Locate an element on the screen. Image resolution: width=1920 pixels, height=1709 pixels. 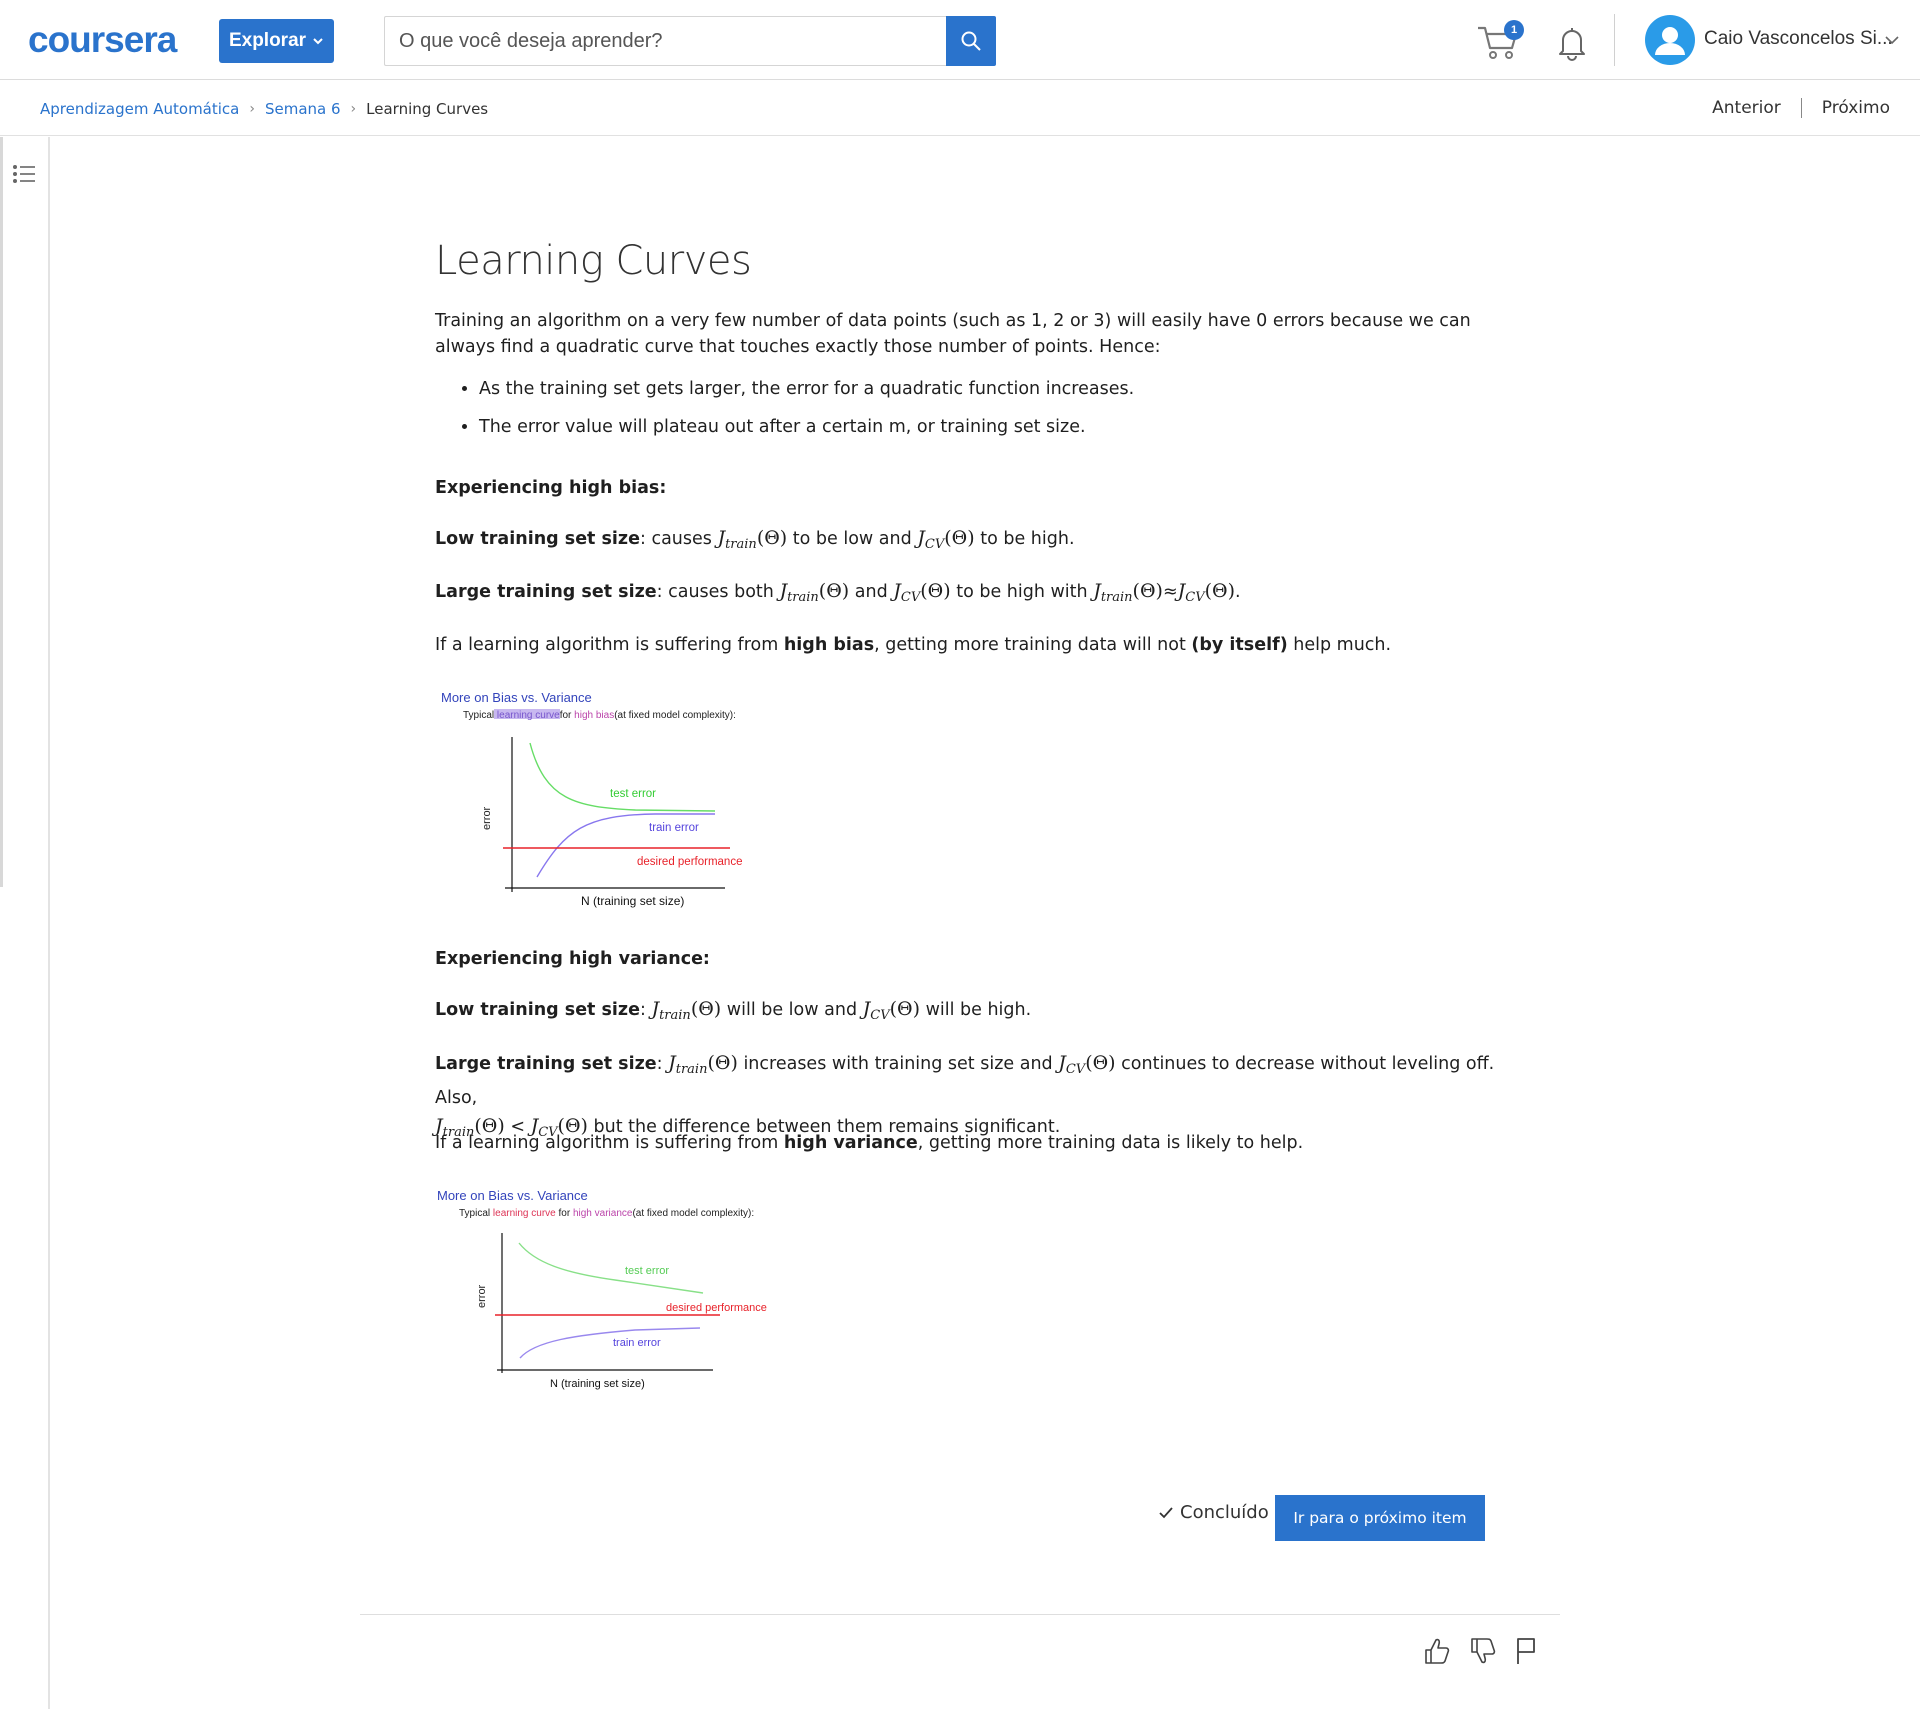
search-icon is located at coordinates (971, 41).